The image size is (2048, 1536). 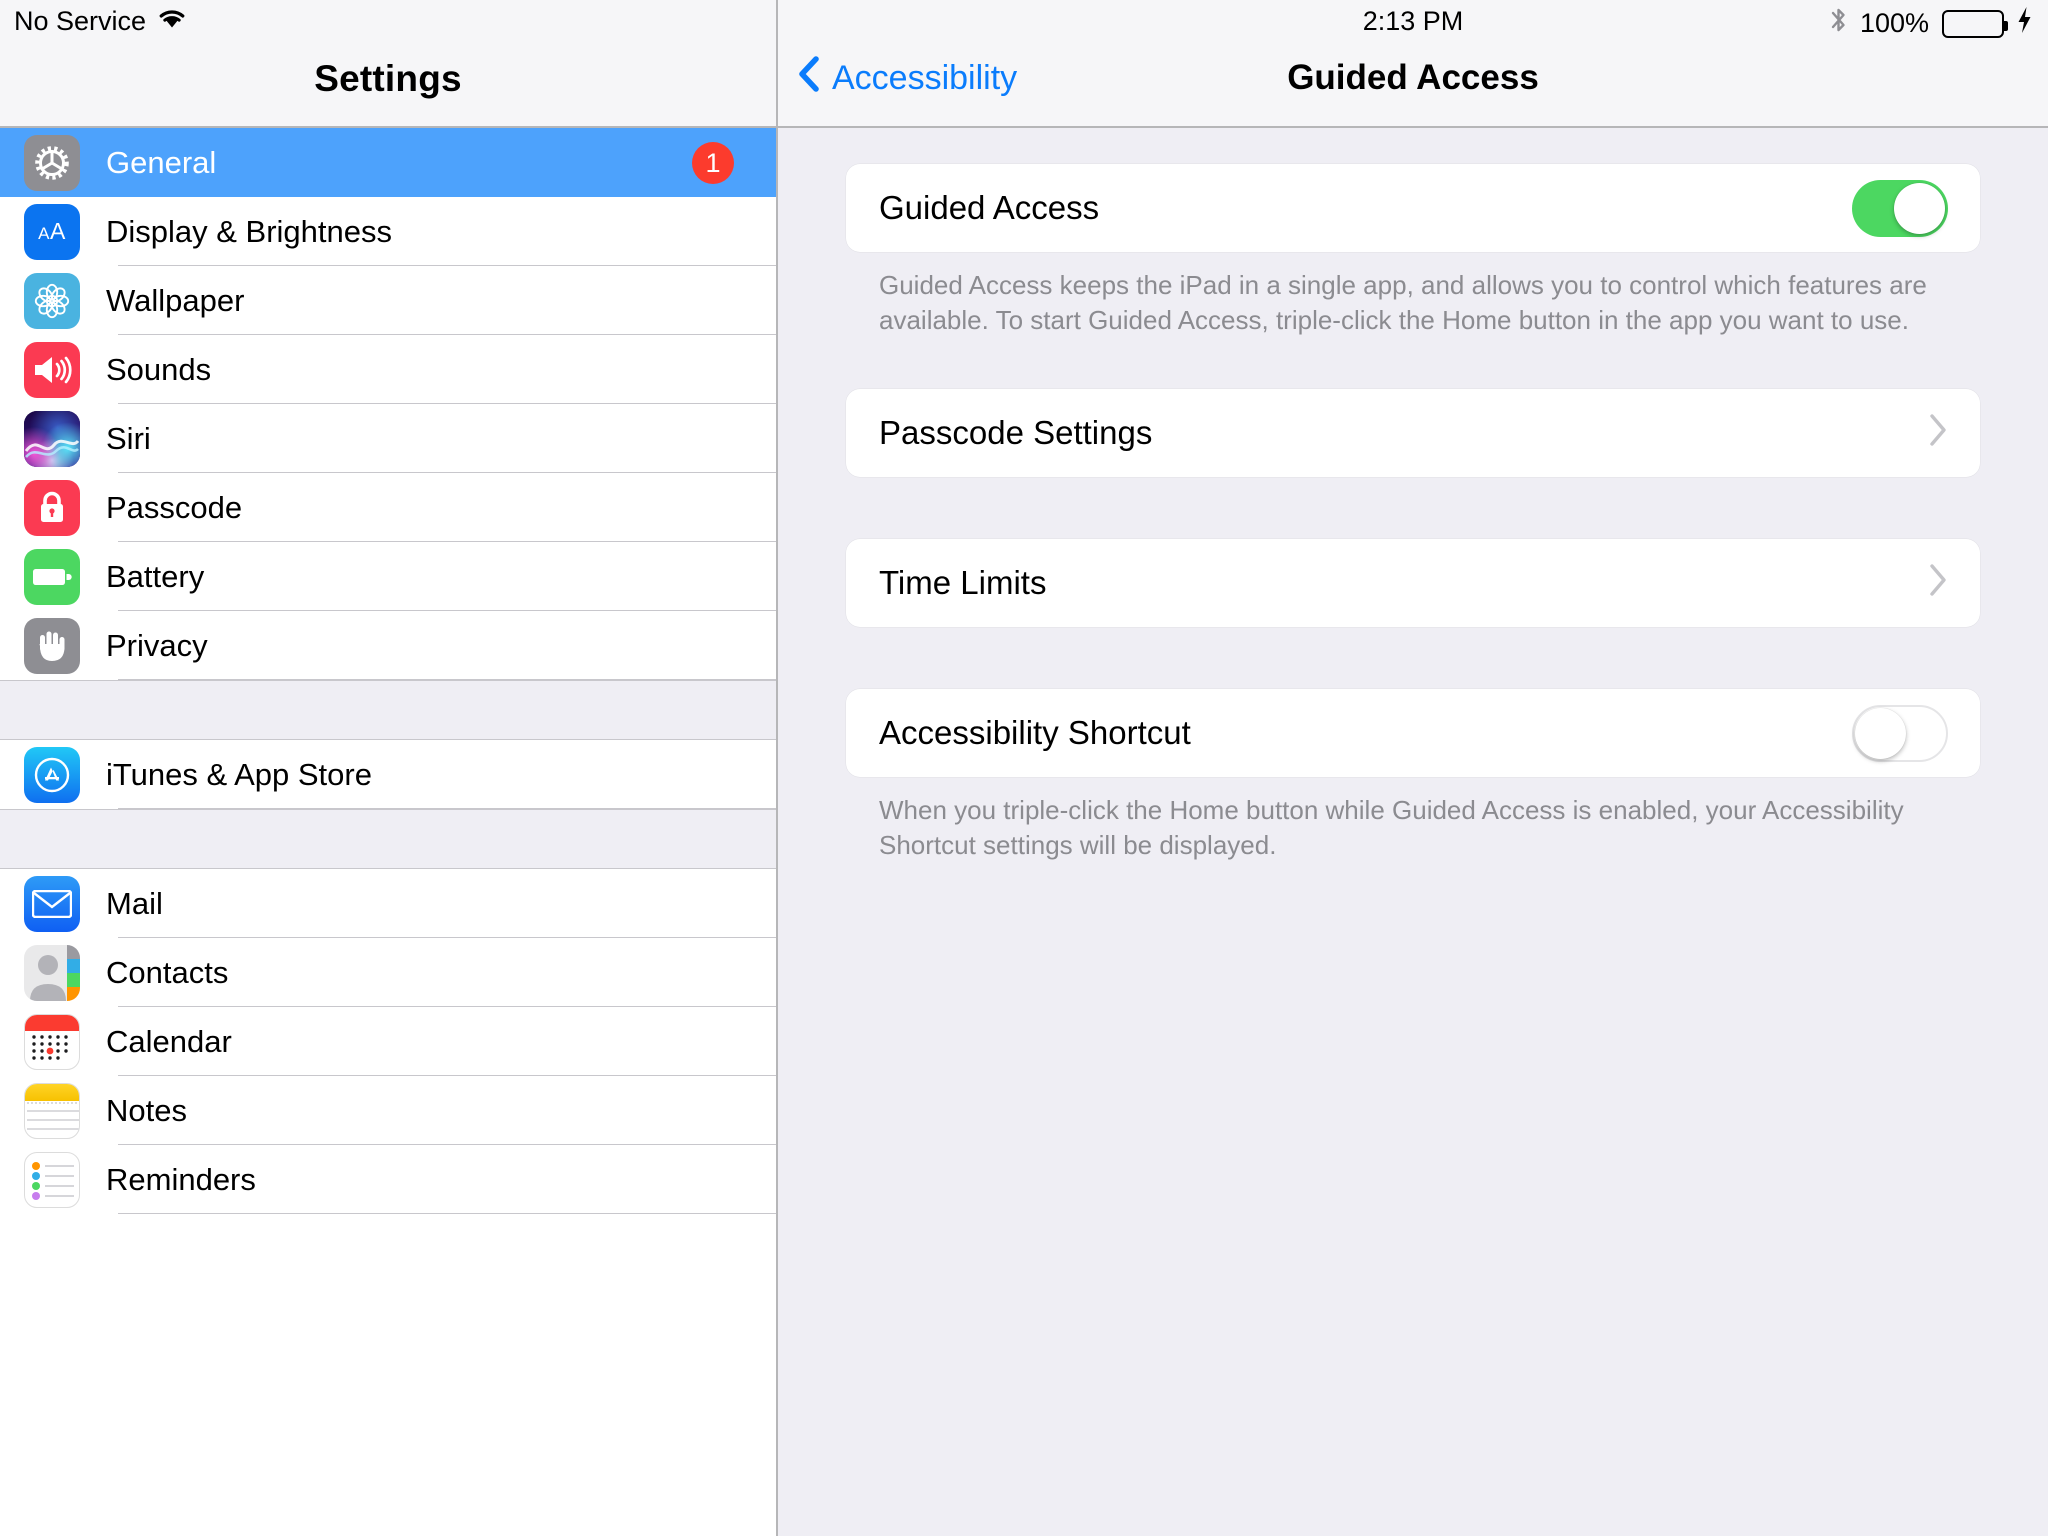 I want to click on time-limits-card: Time Limits, so click(x=1413, y=583).